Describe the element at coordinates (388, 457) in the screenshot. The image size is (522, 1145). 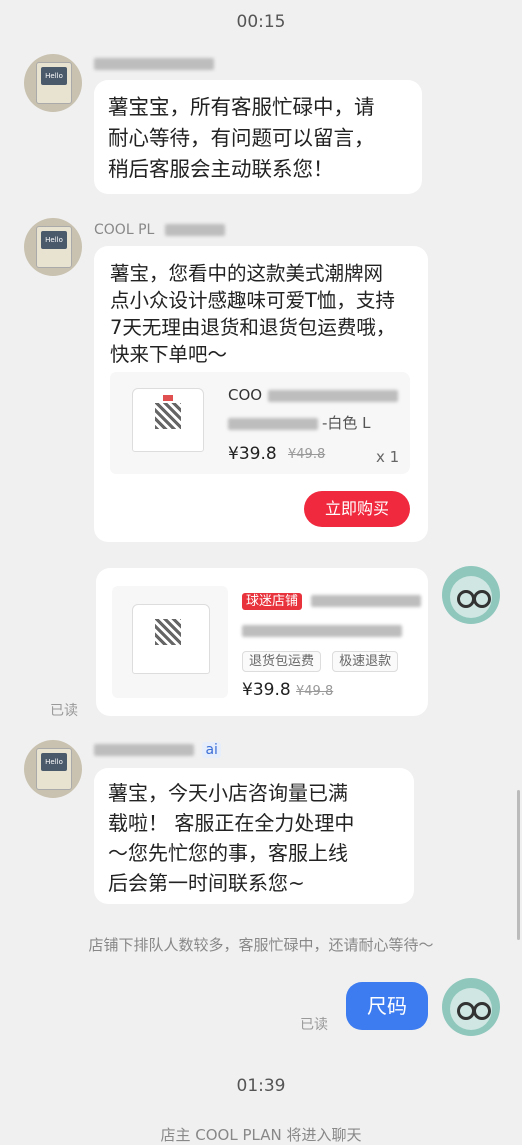
I see `product-quantity: x 1` at that location.